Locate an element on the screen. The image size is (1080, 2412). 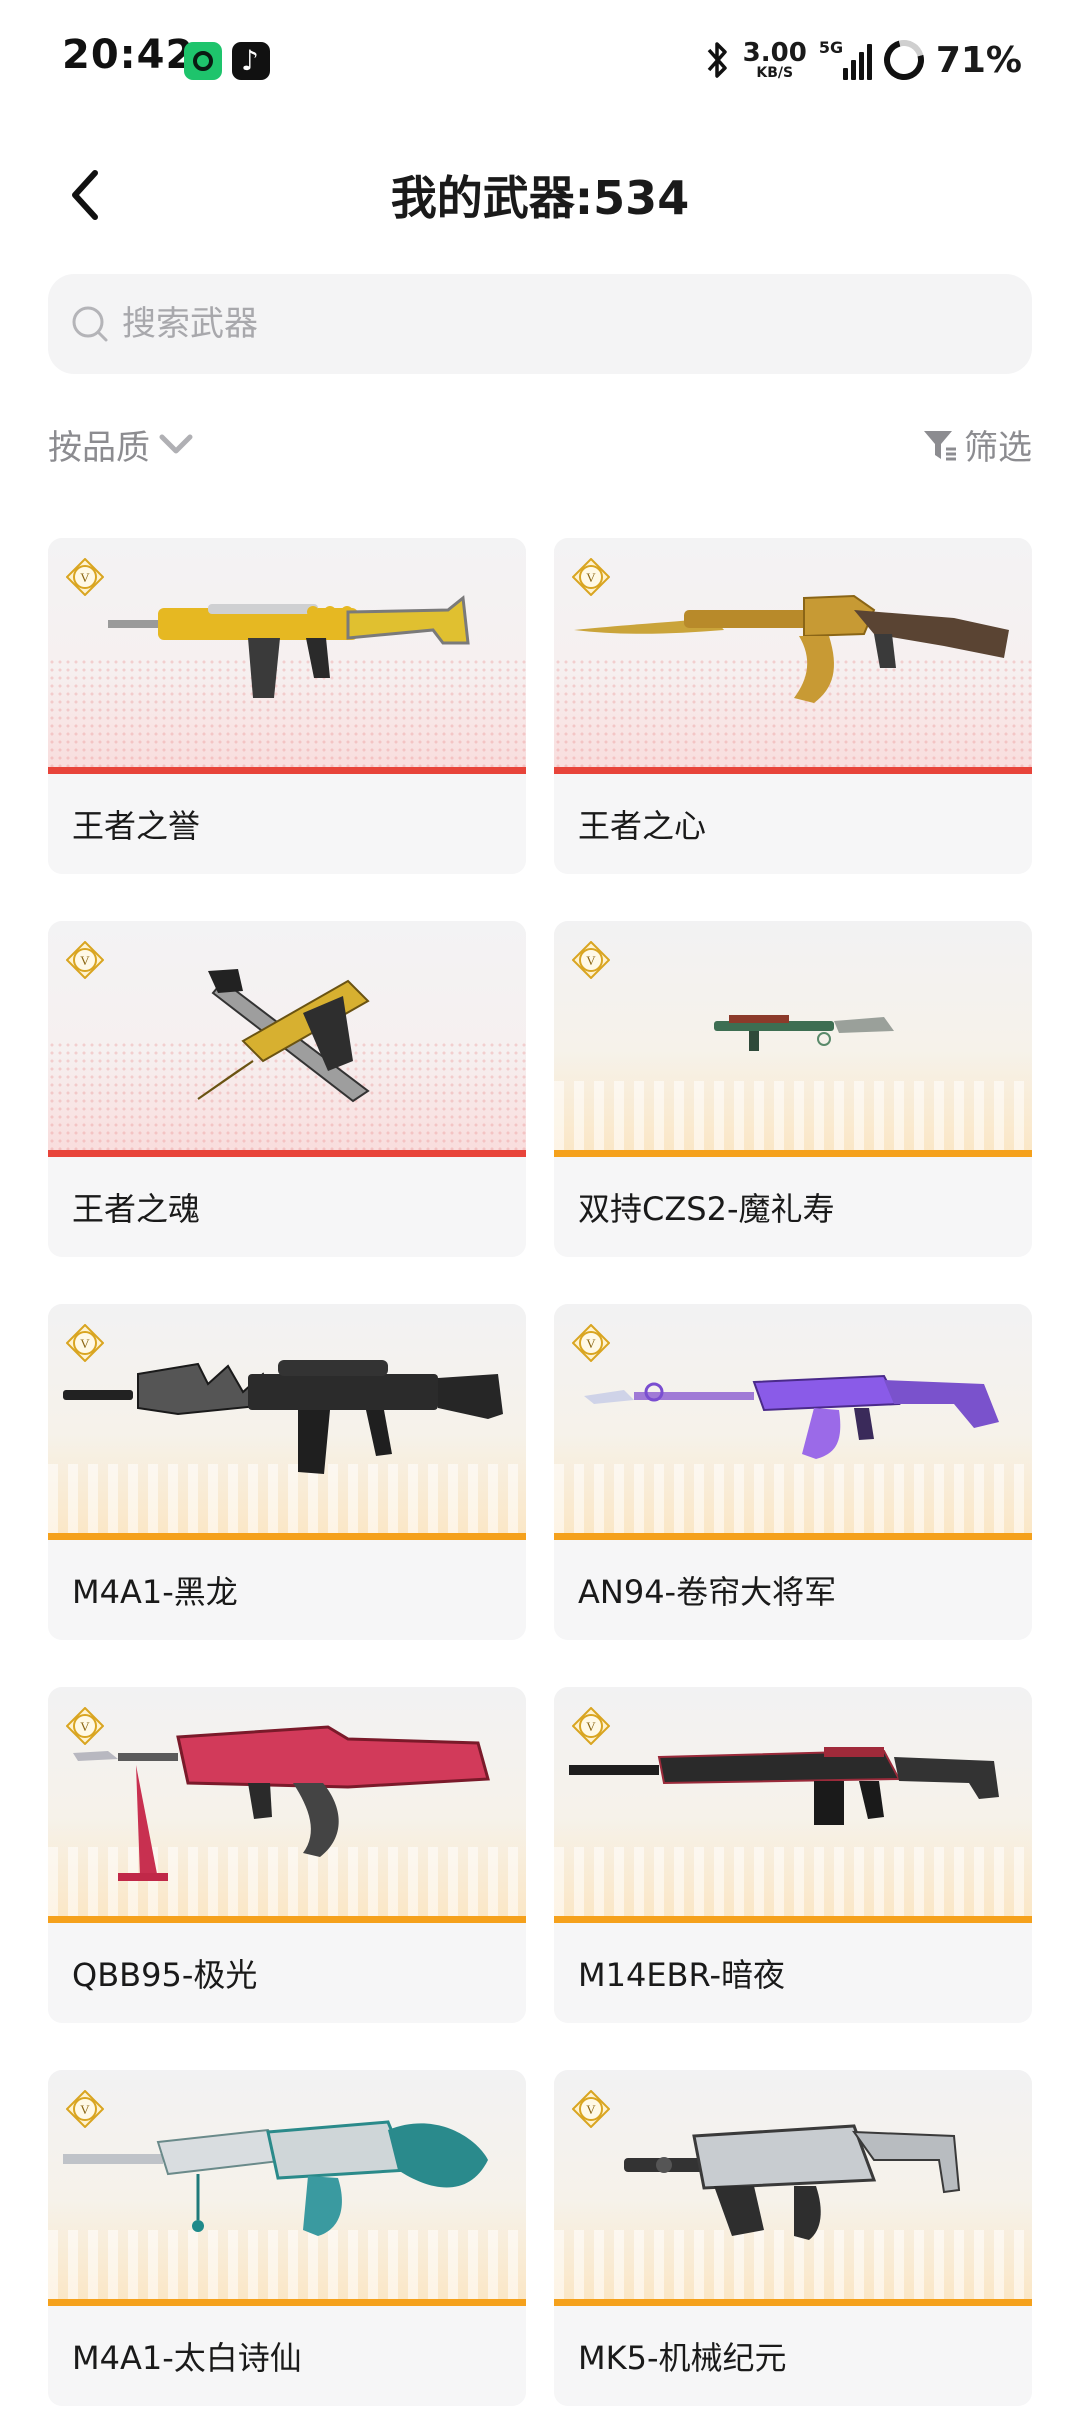
weapon-card: V M4A1-黑龙 is located at coordinates (287, 1472).